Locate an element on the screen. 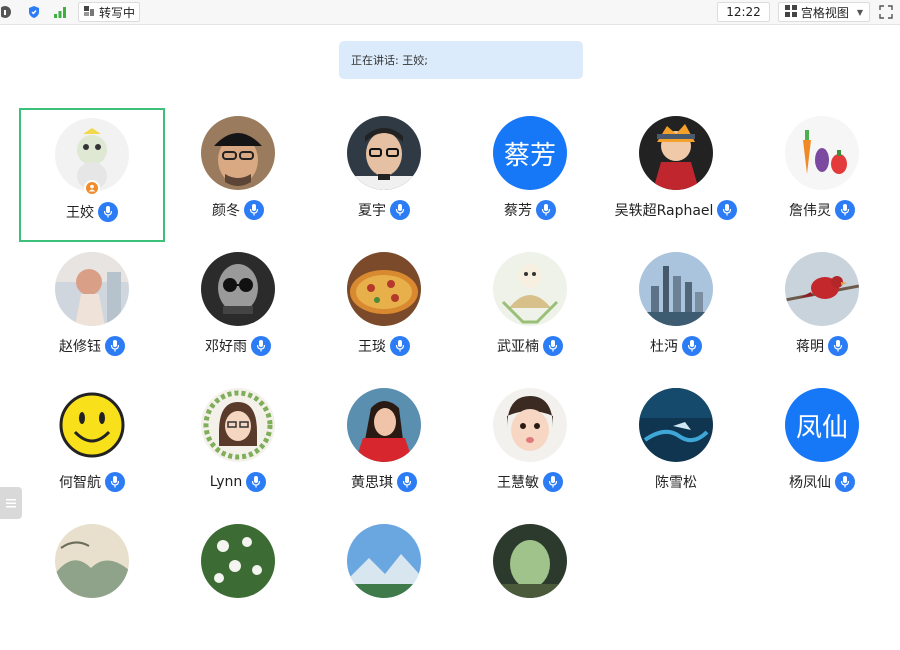 The width and height of the screenshot is (900, 650). participant-name: 吴轶超Raphael is located at coordinates (664, 211).